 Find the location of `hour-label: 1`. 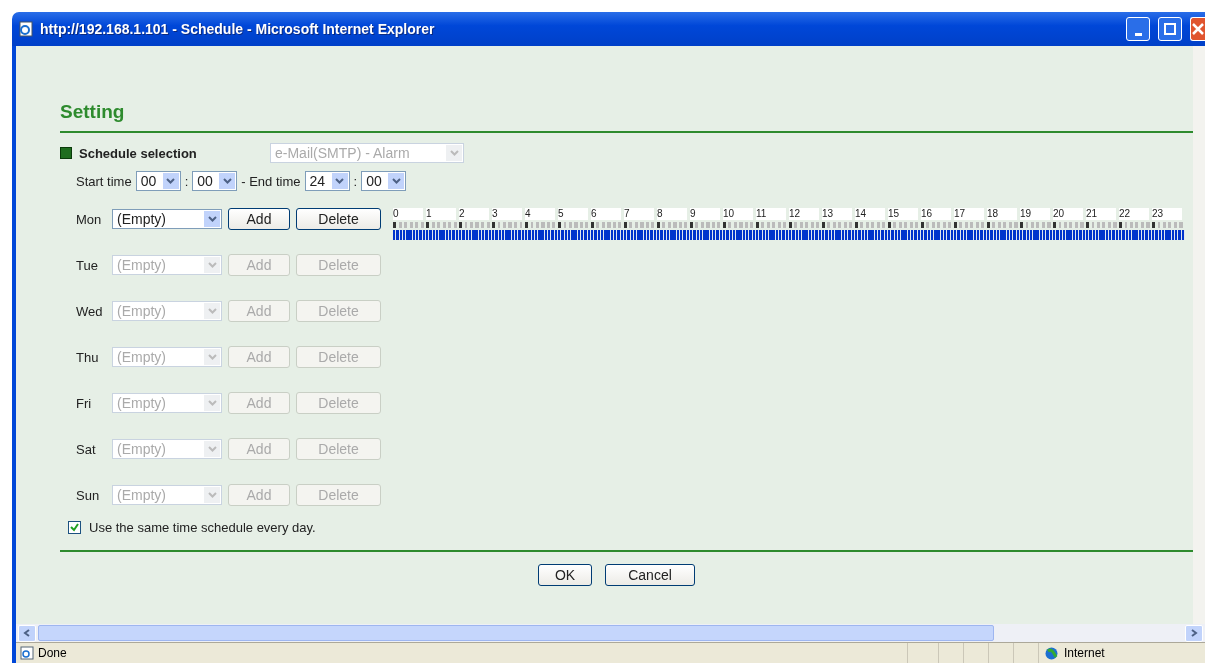

hour-label: 1 is located at coordinates (441, 214).